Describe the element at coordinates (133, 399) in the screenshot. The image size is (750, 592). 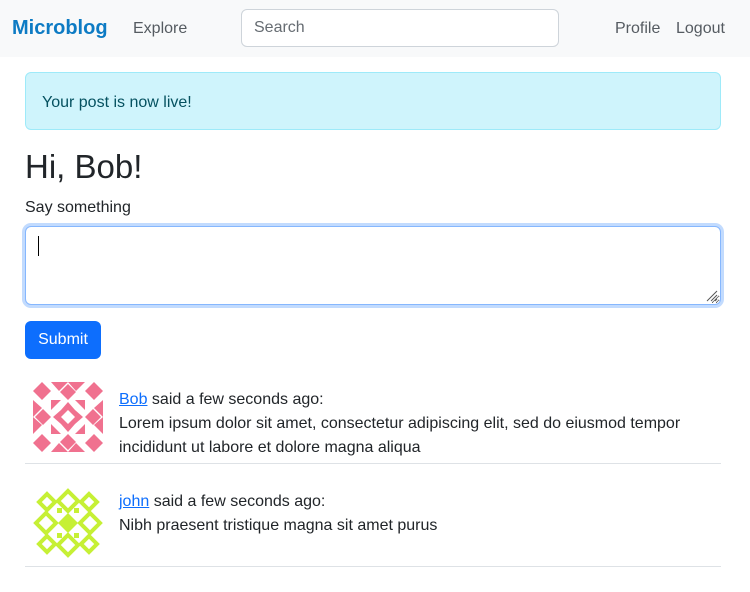
I see `post-author-link: Bob` at that location.